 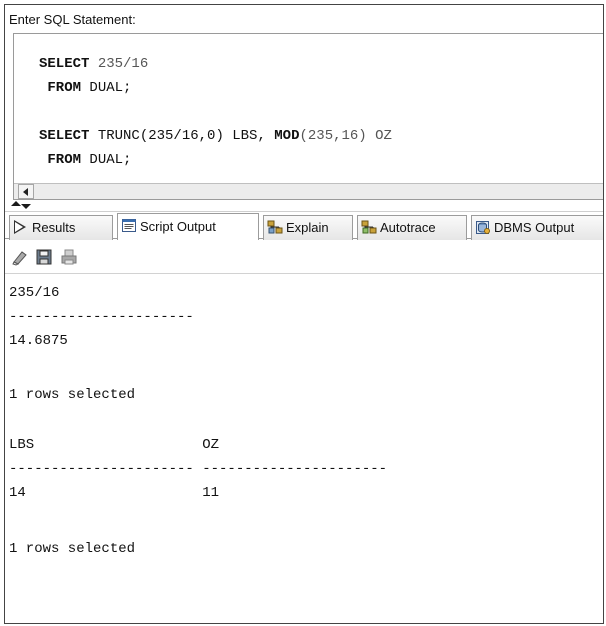 What do you see at coordinates (304, 257) in the screenshot?
I see `output-toolbar` at bounding box center [304, 257].